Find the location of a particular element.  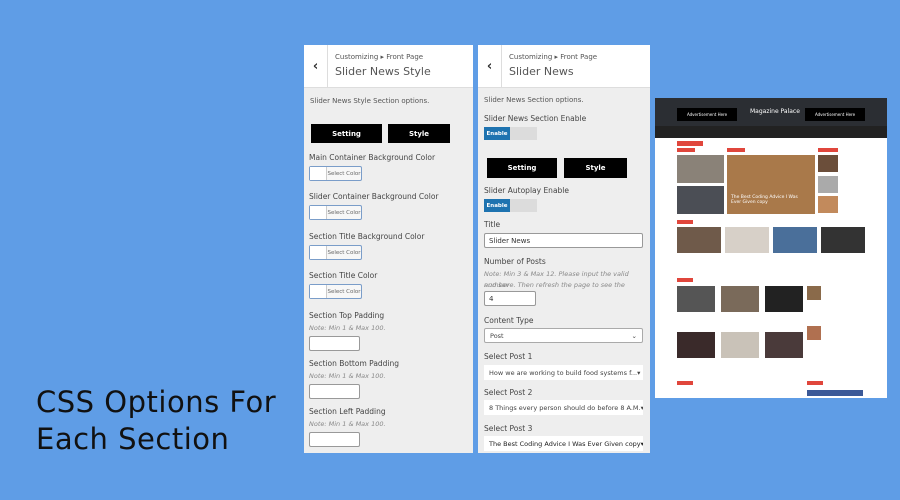

content-type-label: Content Type is located at coordinates (509, 320).